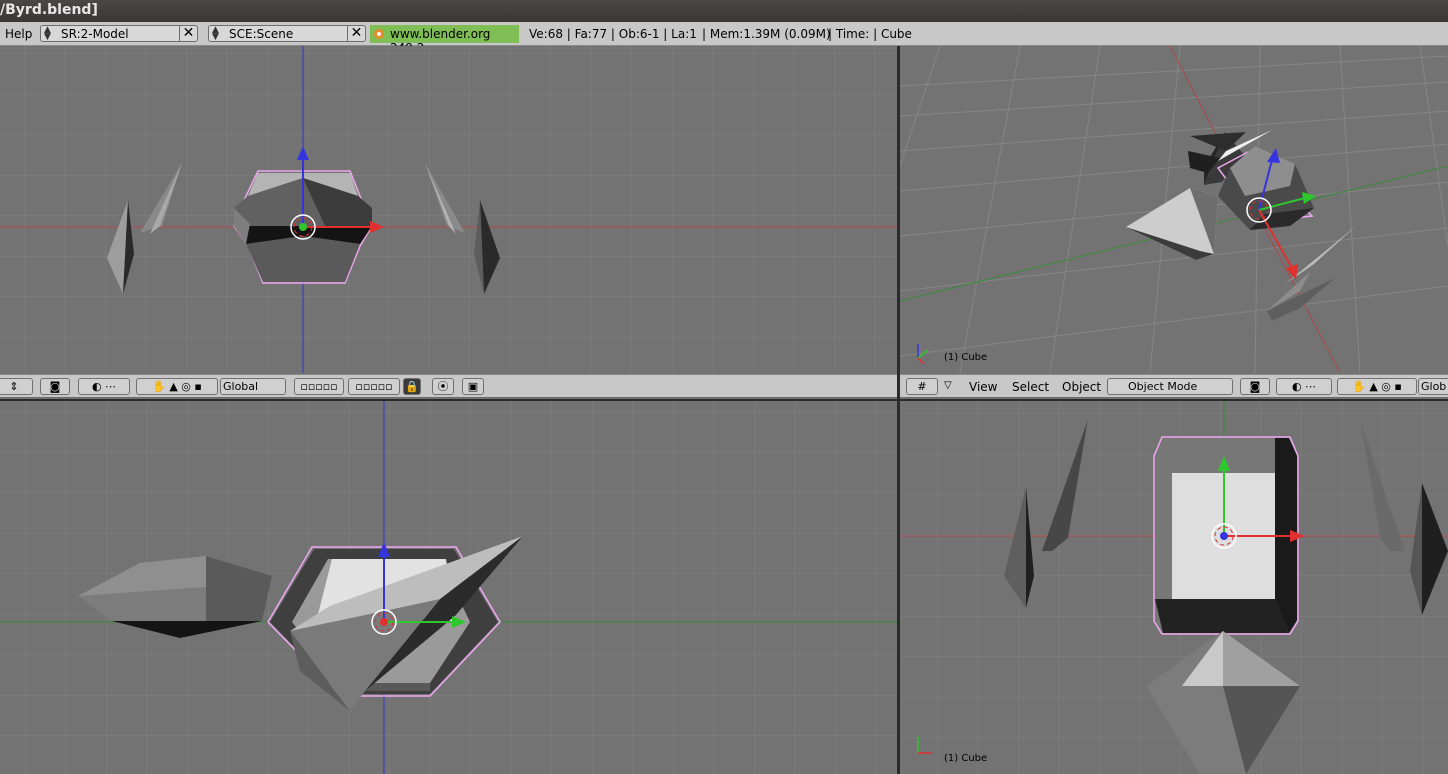  Describe the element at coordinates (443, 386) in the screenshot. I see `snap-icon: ⦿` at that location.